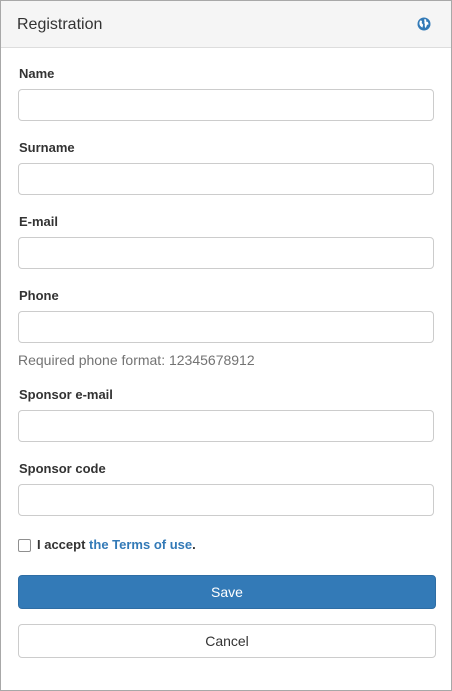 The height and width of the screenshot is (691, 452). What do you see at coordinates (37, 73) in the screenshot?
I see `name-label: Name` at bounding box center [37, 73].